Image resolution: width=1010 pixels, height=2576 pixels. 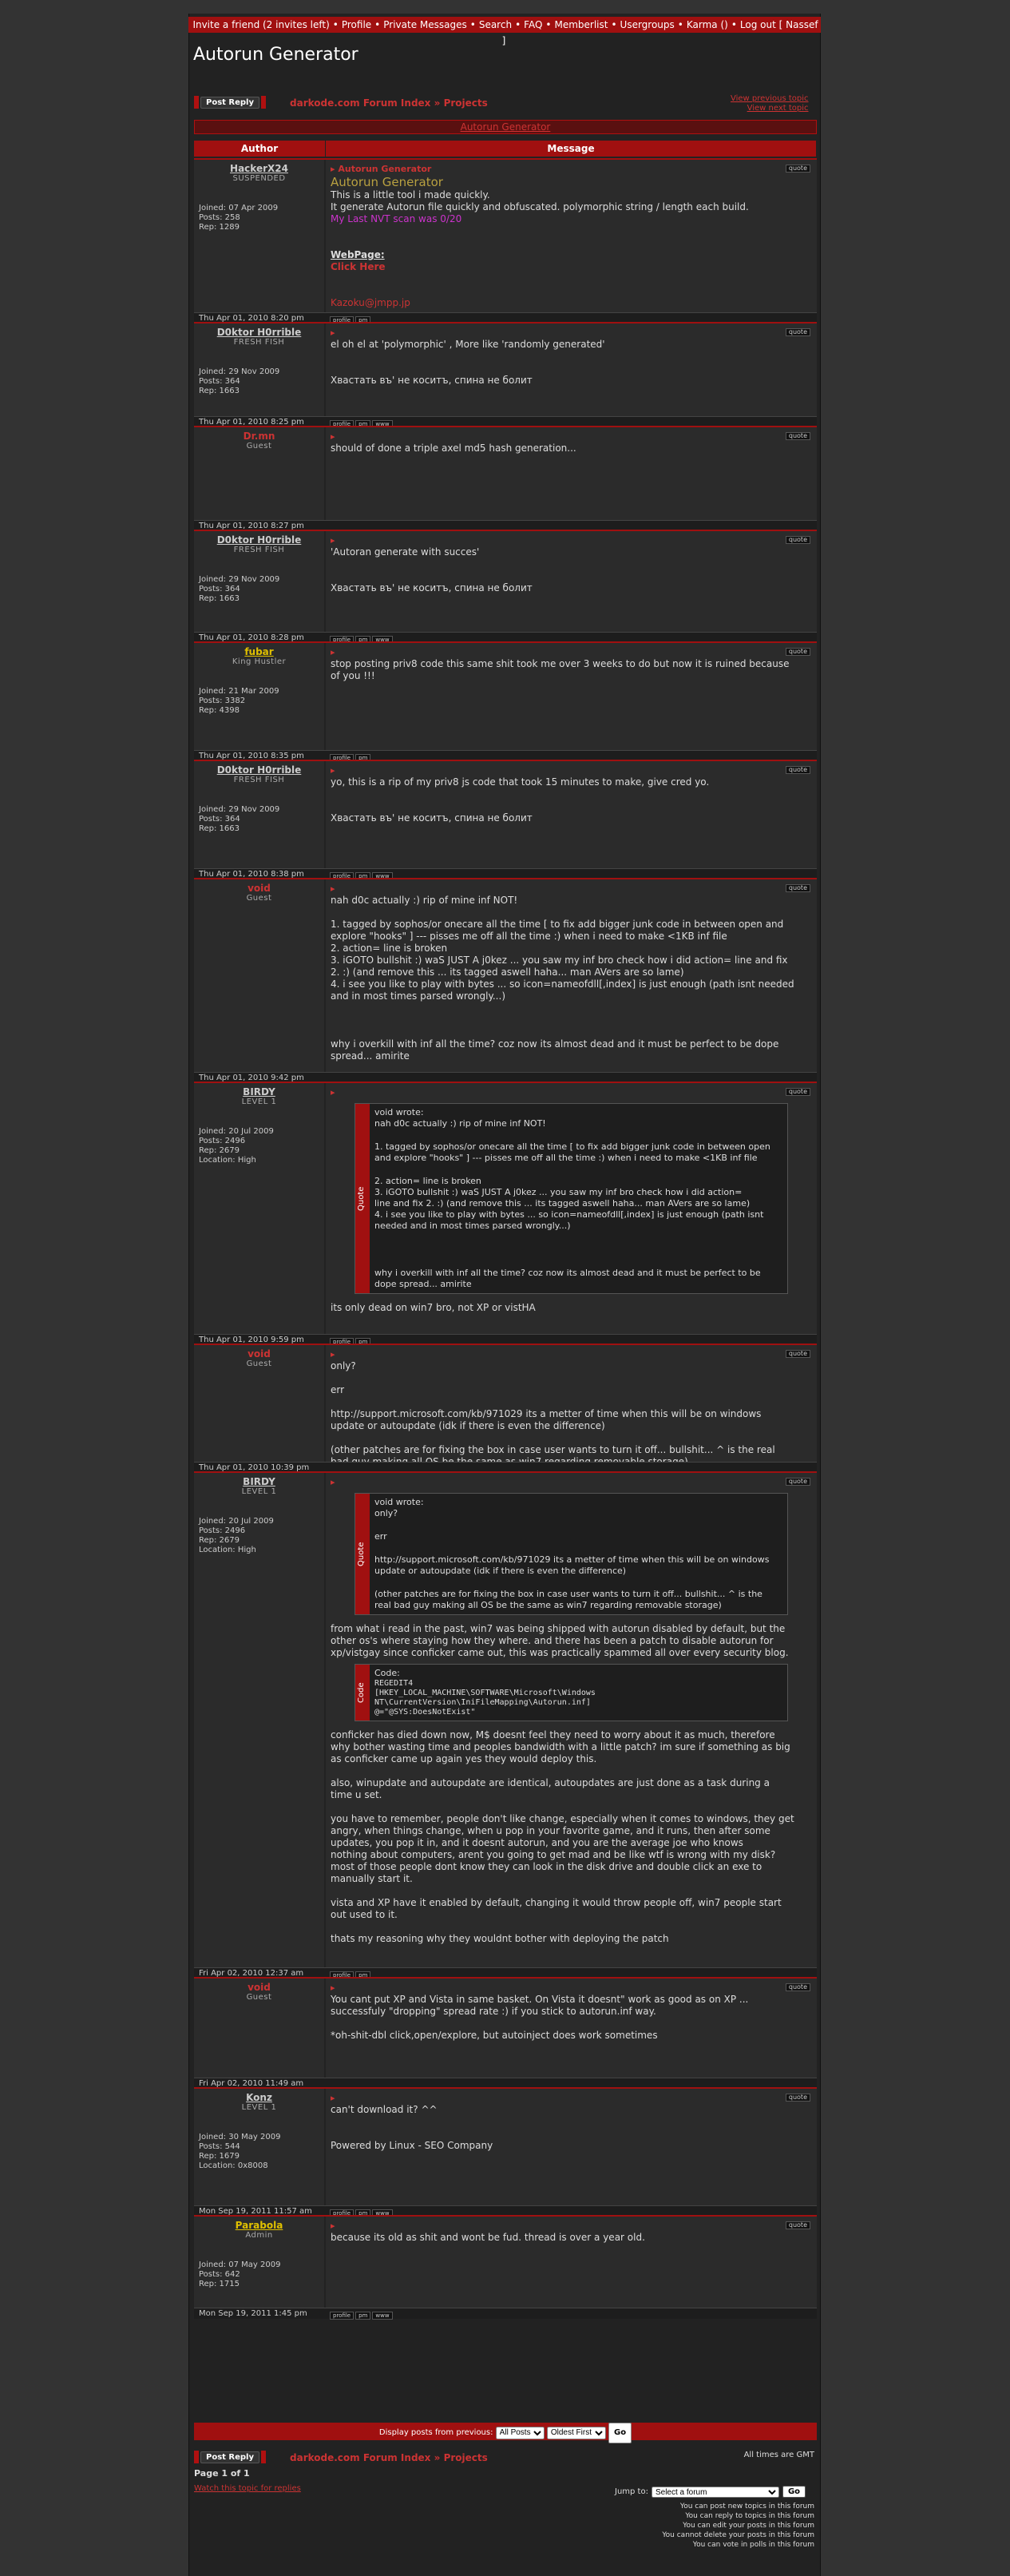 I want to click on author-loc: Location: 0x8008, so click(x=234, y=2165).